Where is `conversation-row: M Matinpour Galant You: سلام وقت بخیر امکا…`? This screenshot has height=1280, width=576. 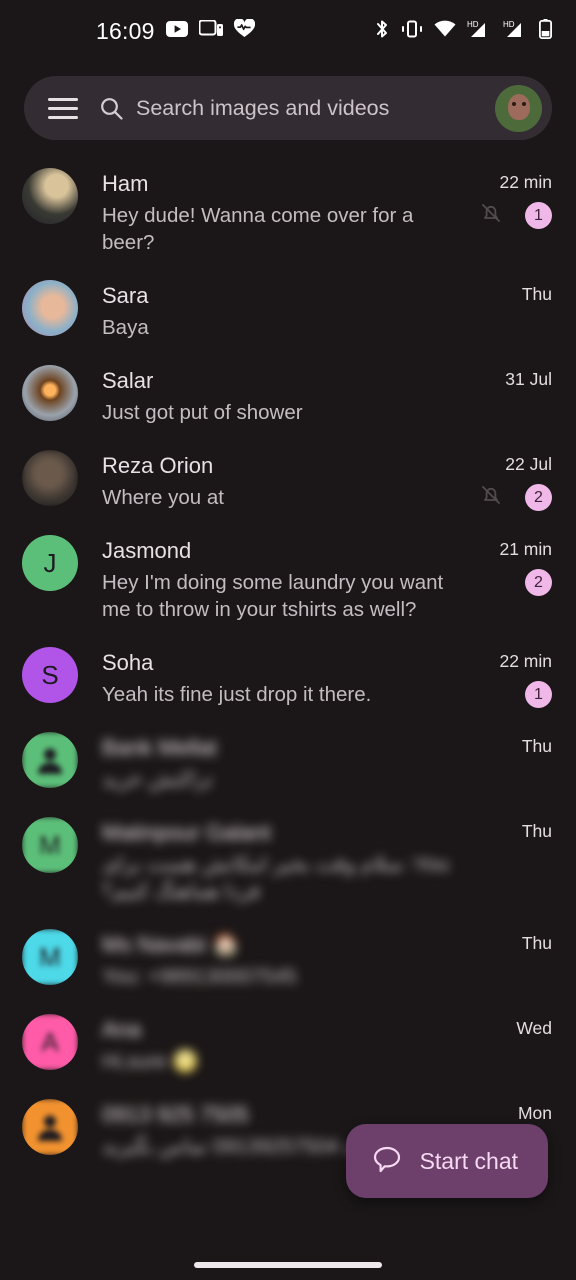 conversation-row: M Matinpour Galant You: سلام وقت بخیر امکا… is located at coordinates (288, 861).